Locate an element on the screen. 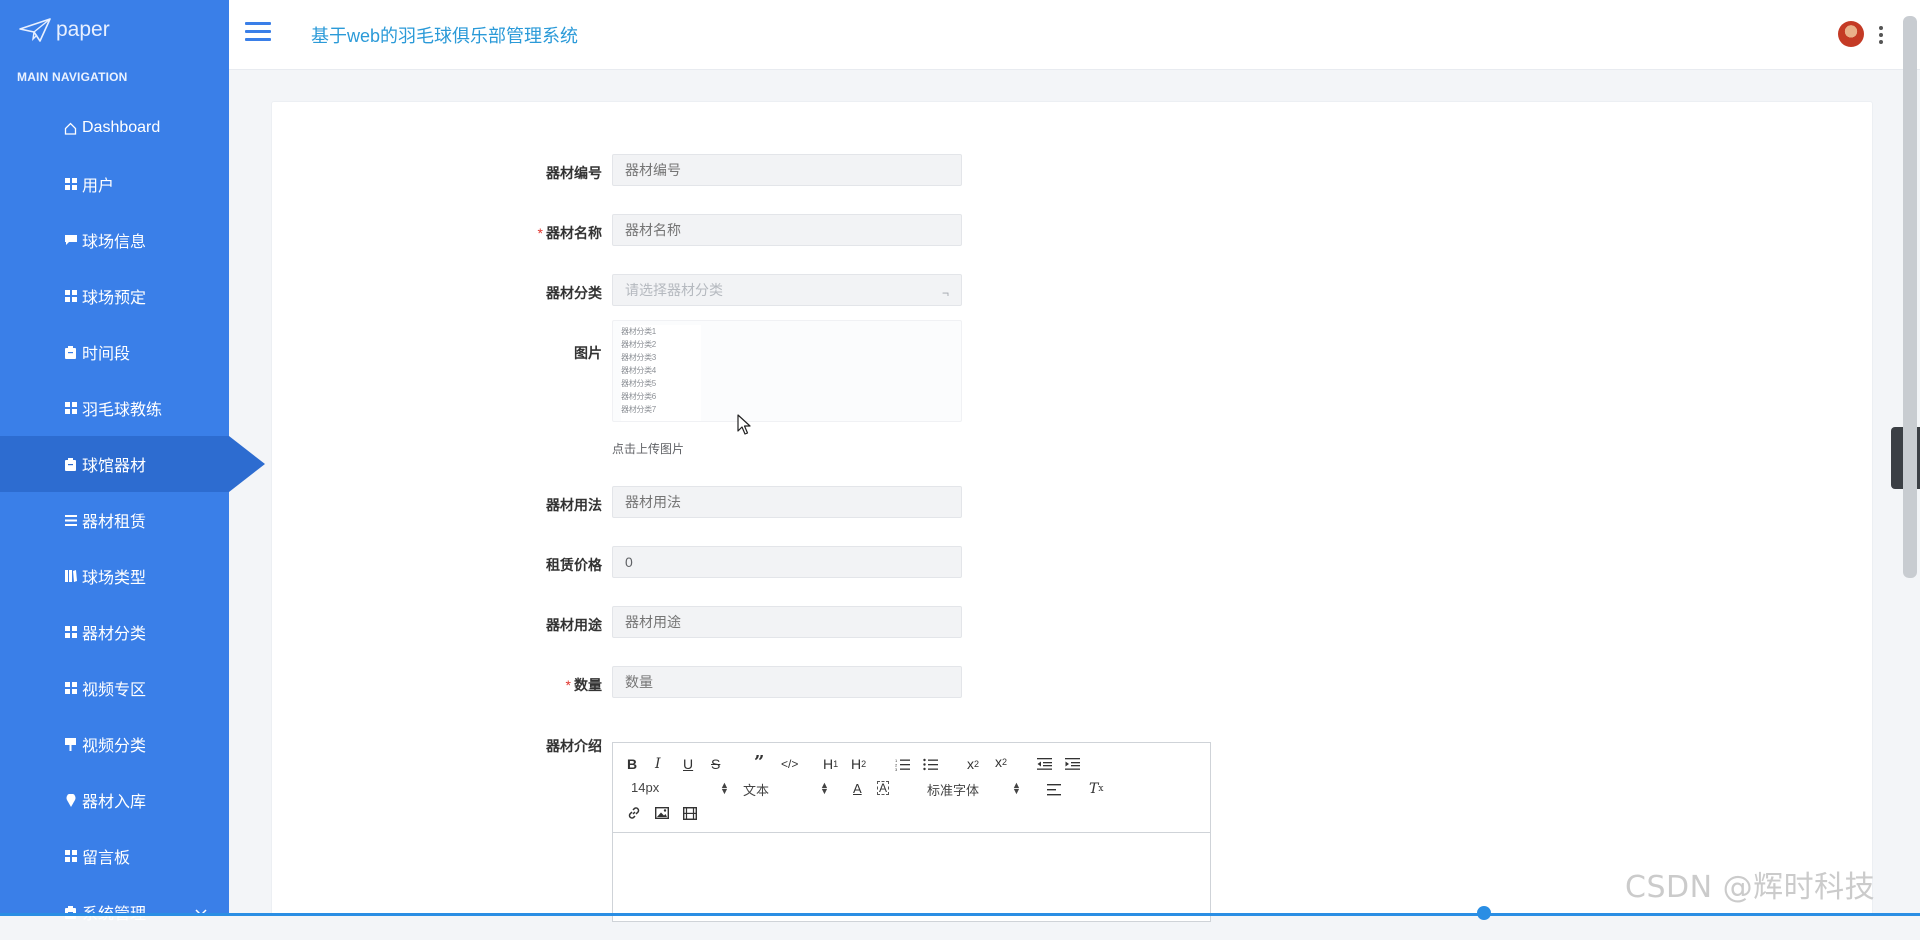  sidebar-item-users: 用户 is located at coordinates (114, 184).